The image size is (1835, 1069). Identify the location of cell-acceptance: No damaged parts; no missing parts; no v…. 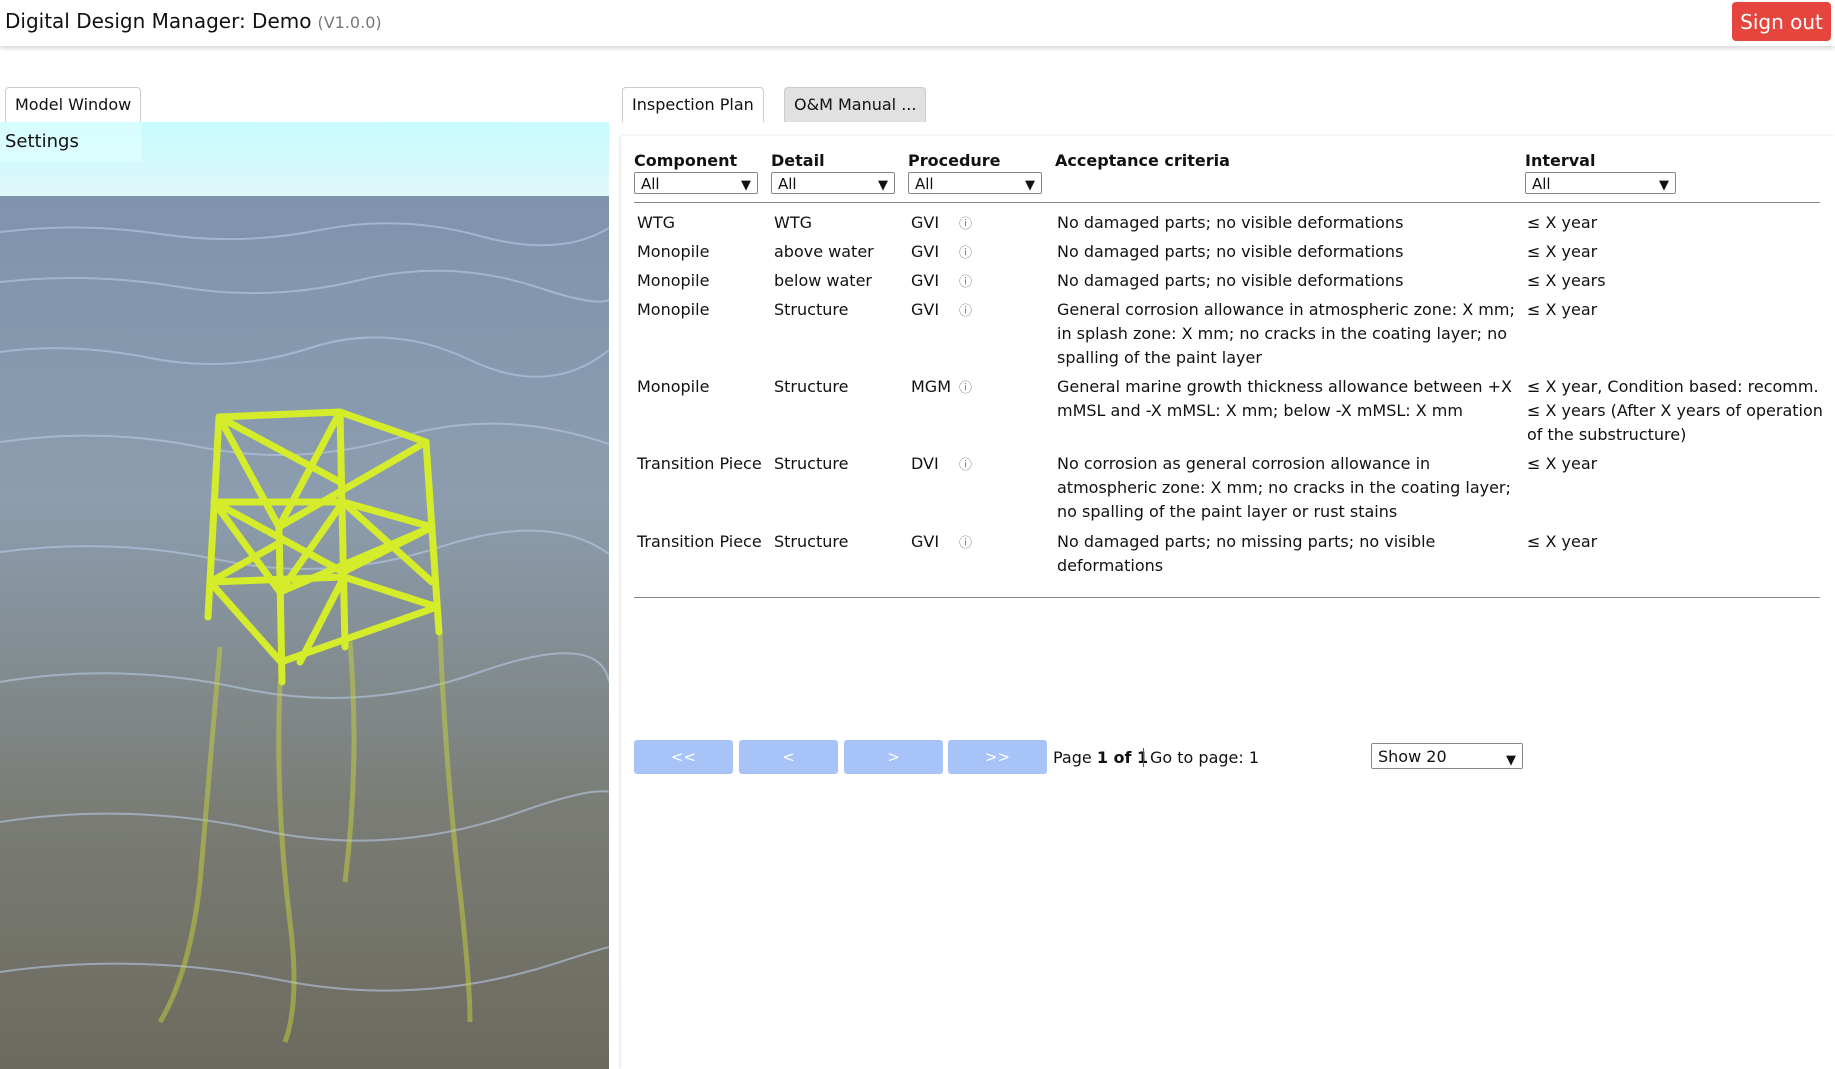
(1246, 553).